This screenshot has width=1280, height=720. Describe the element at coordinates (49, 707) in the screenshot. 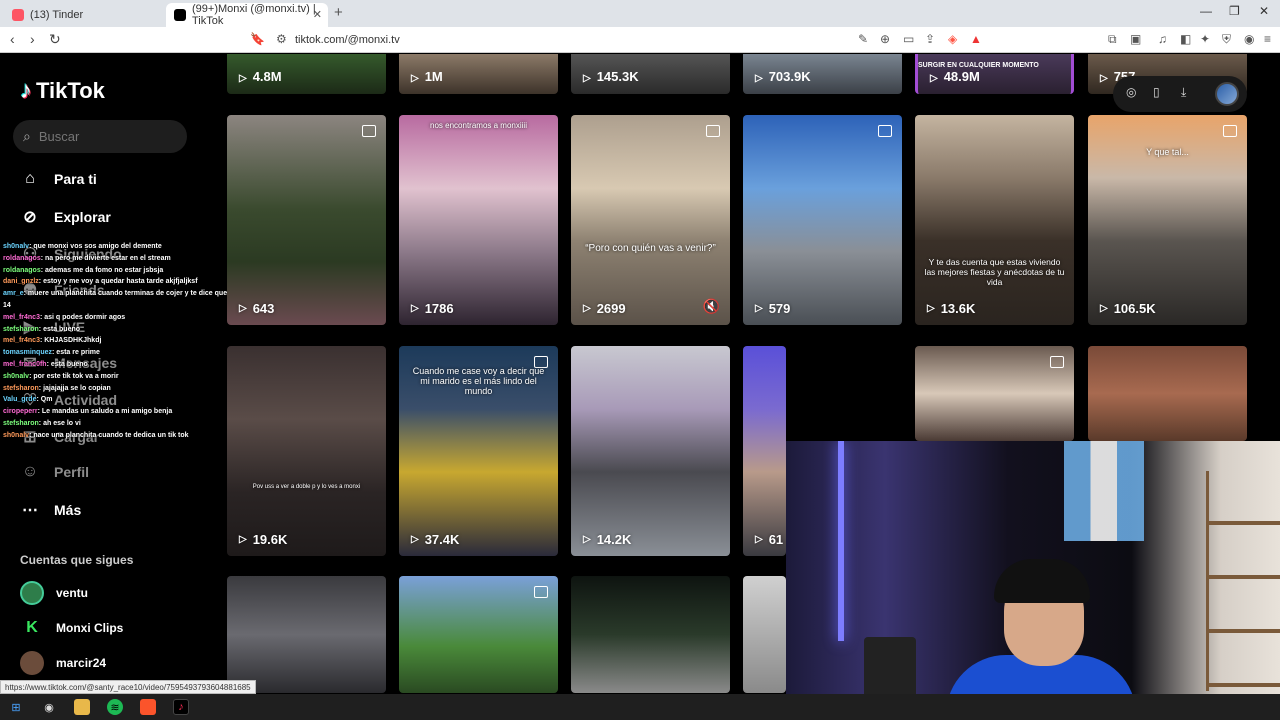

I see `obs-icon: ◉` at that location.